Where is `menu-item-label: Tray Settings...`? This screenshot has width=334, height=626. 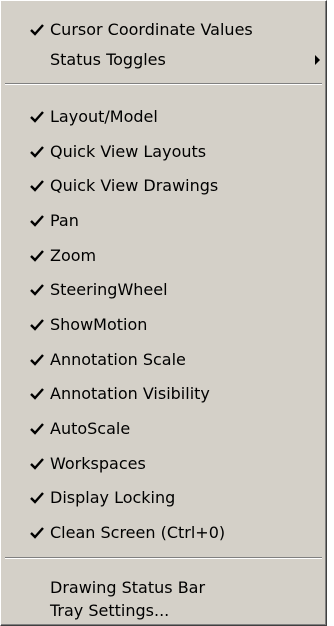 menu-item-label: Tray Settings... is located at coordinates (110, 610).